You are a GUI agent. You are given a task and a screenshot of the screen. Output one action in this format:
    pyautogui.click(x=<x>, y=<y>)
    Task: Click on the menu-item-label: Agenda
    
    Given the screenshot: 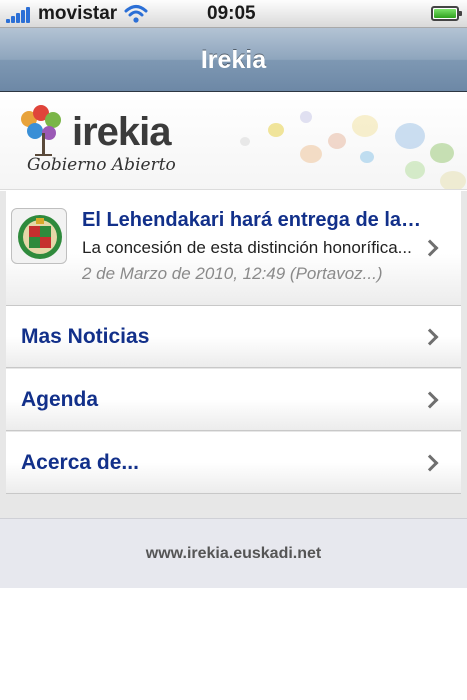 What is the action you would take?
    pyautogui.click(x=60, y=399)
    